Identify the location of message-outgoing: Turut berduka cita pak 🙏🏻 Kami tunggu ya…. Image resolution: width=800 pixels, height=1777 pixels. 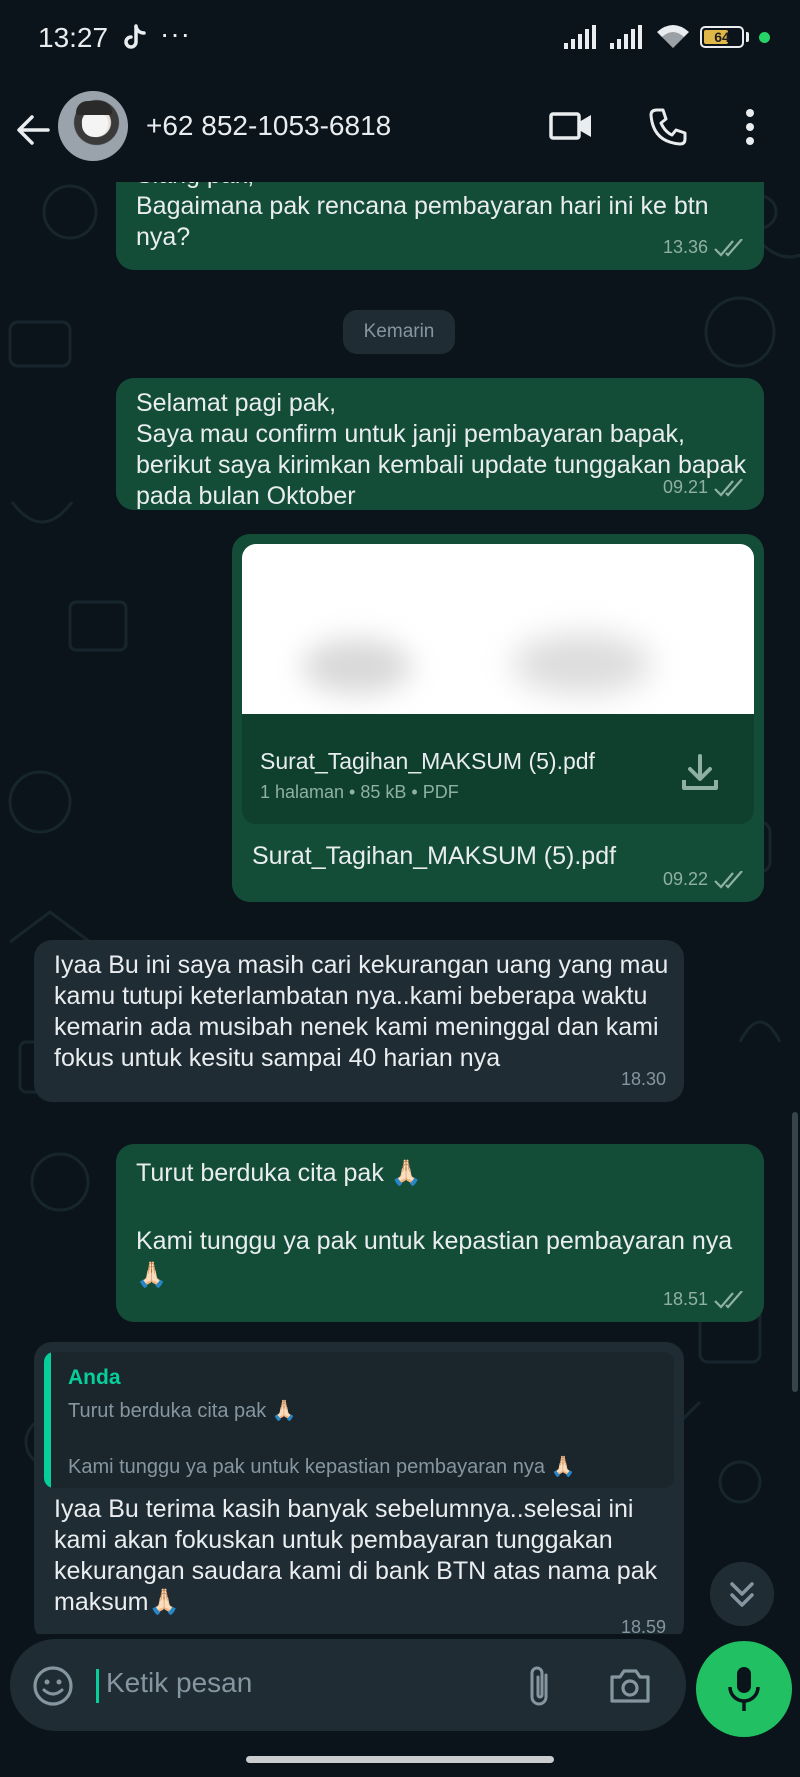
(440, 1233).